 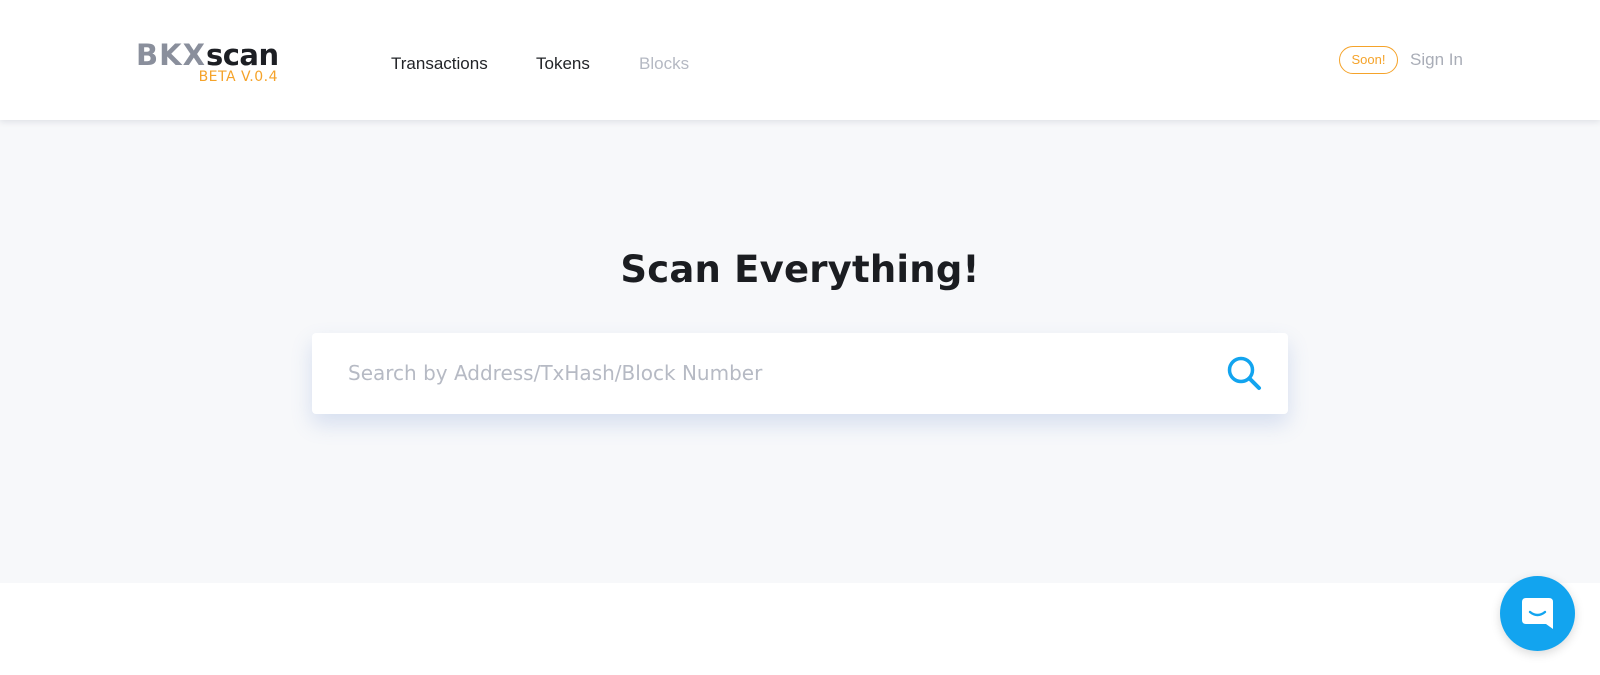 I want to click on logo-bkx-text: BKX, so click(x=171, y=55).